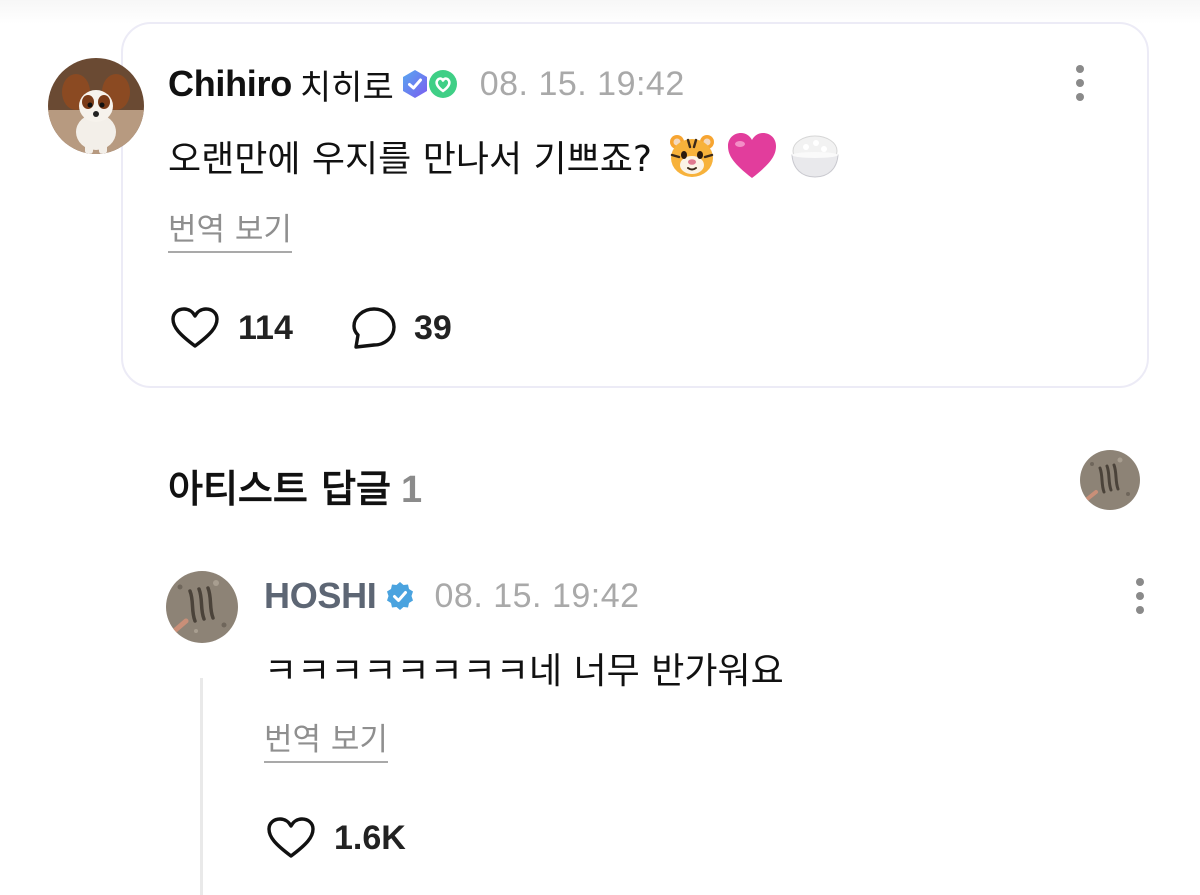 Image resolution: width=1200 pixels, height=895 pixels. I want to click on comment-text-row: 오랜만에 우지를 만나서 기쁘죠?, so click(505, 156).